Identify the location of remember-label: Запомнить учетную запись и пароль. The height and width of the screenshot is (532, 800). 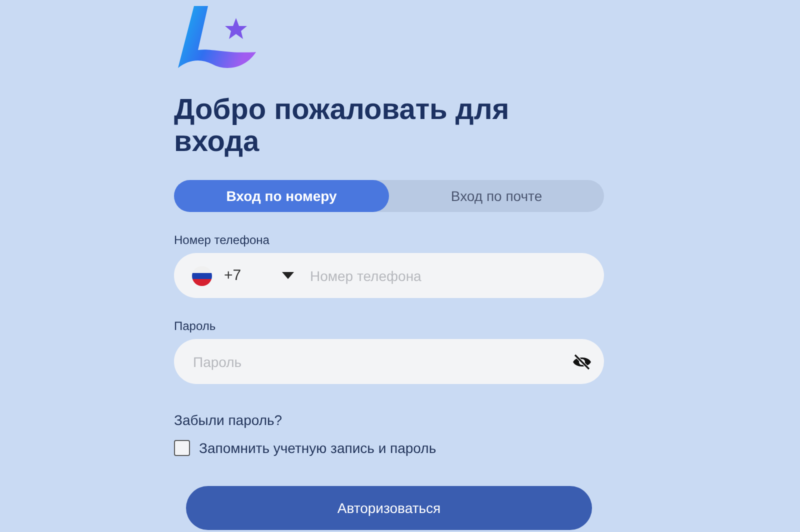
(317, 448).